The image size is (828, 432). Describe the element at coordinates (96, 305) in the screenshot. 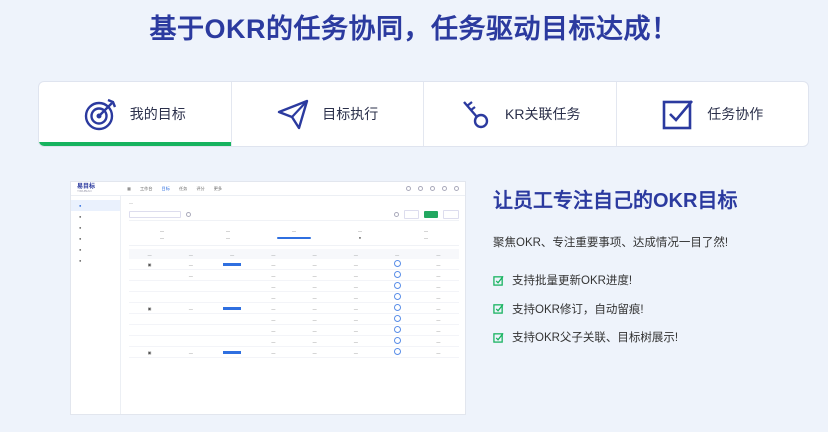

I see `mock-sidebar: ● ● ● ● ● ●` at that location.